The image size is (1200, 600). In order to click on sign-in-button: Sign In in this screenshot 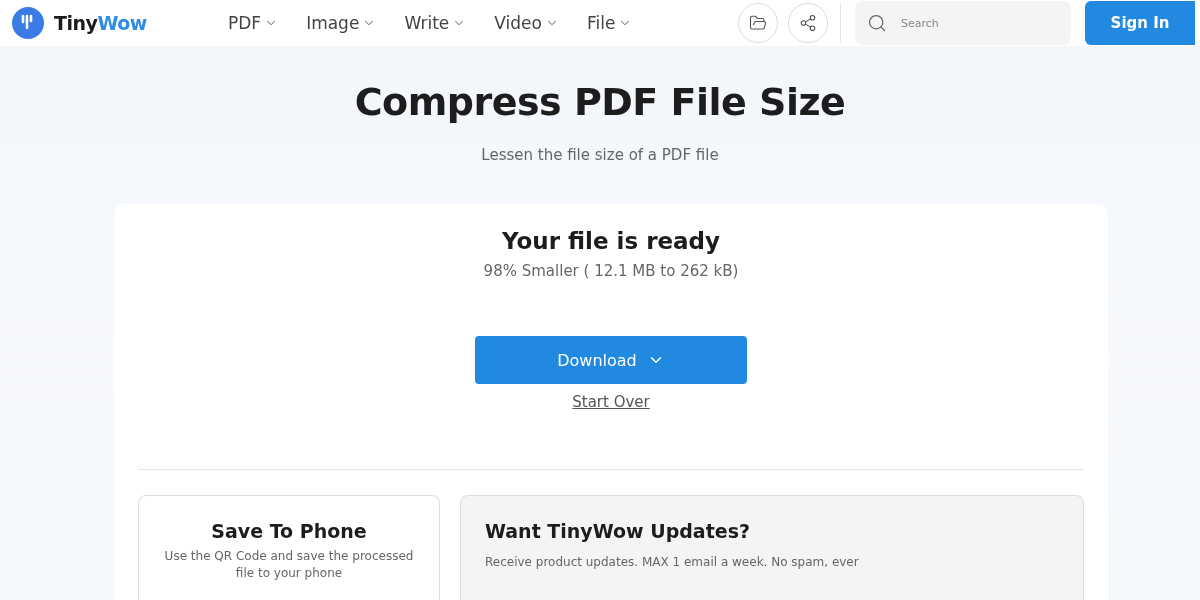, I will do `click(1140, 23)`.